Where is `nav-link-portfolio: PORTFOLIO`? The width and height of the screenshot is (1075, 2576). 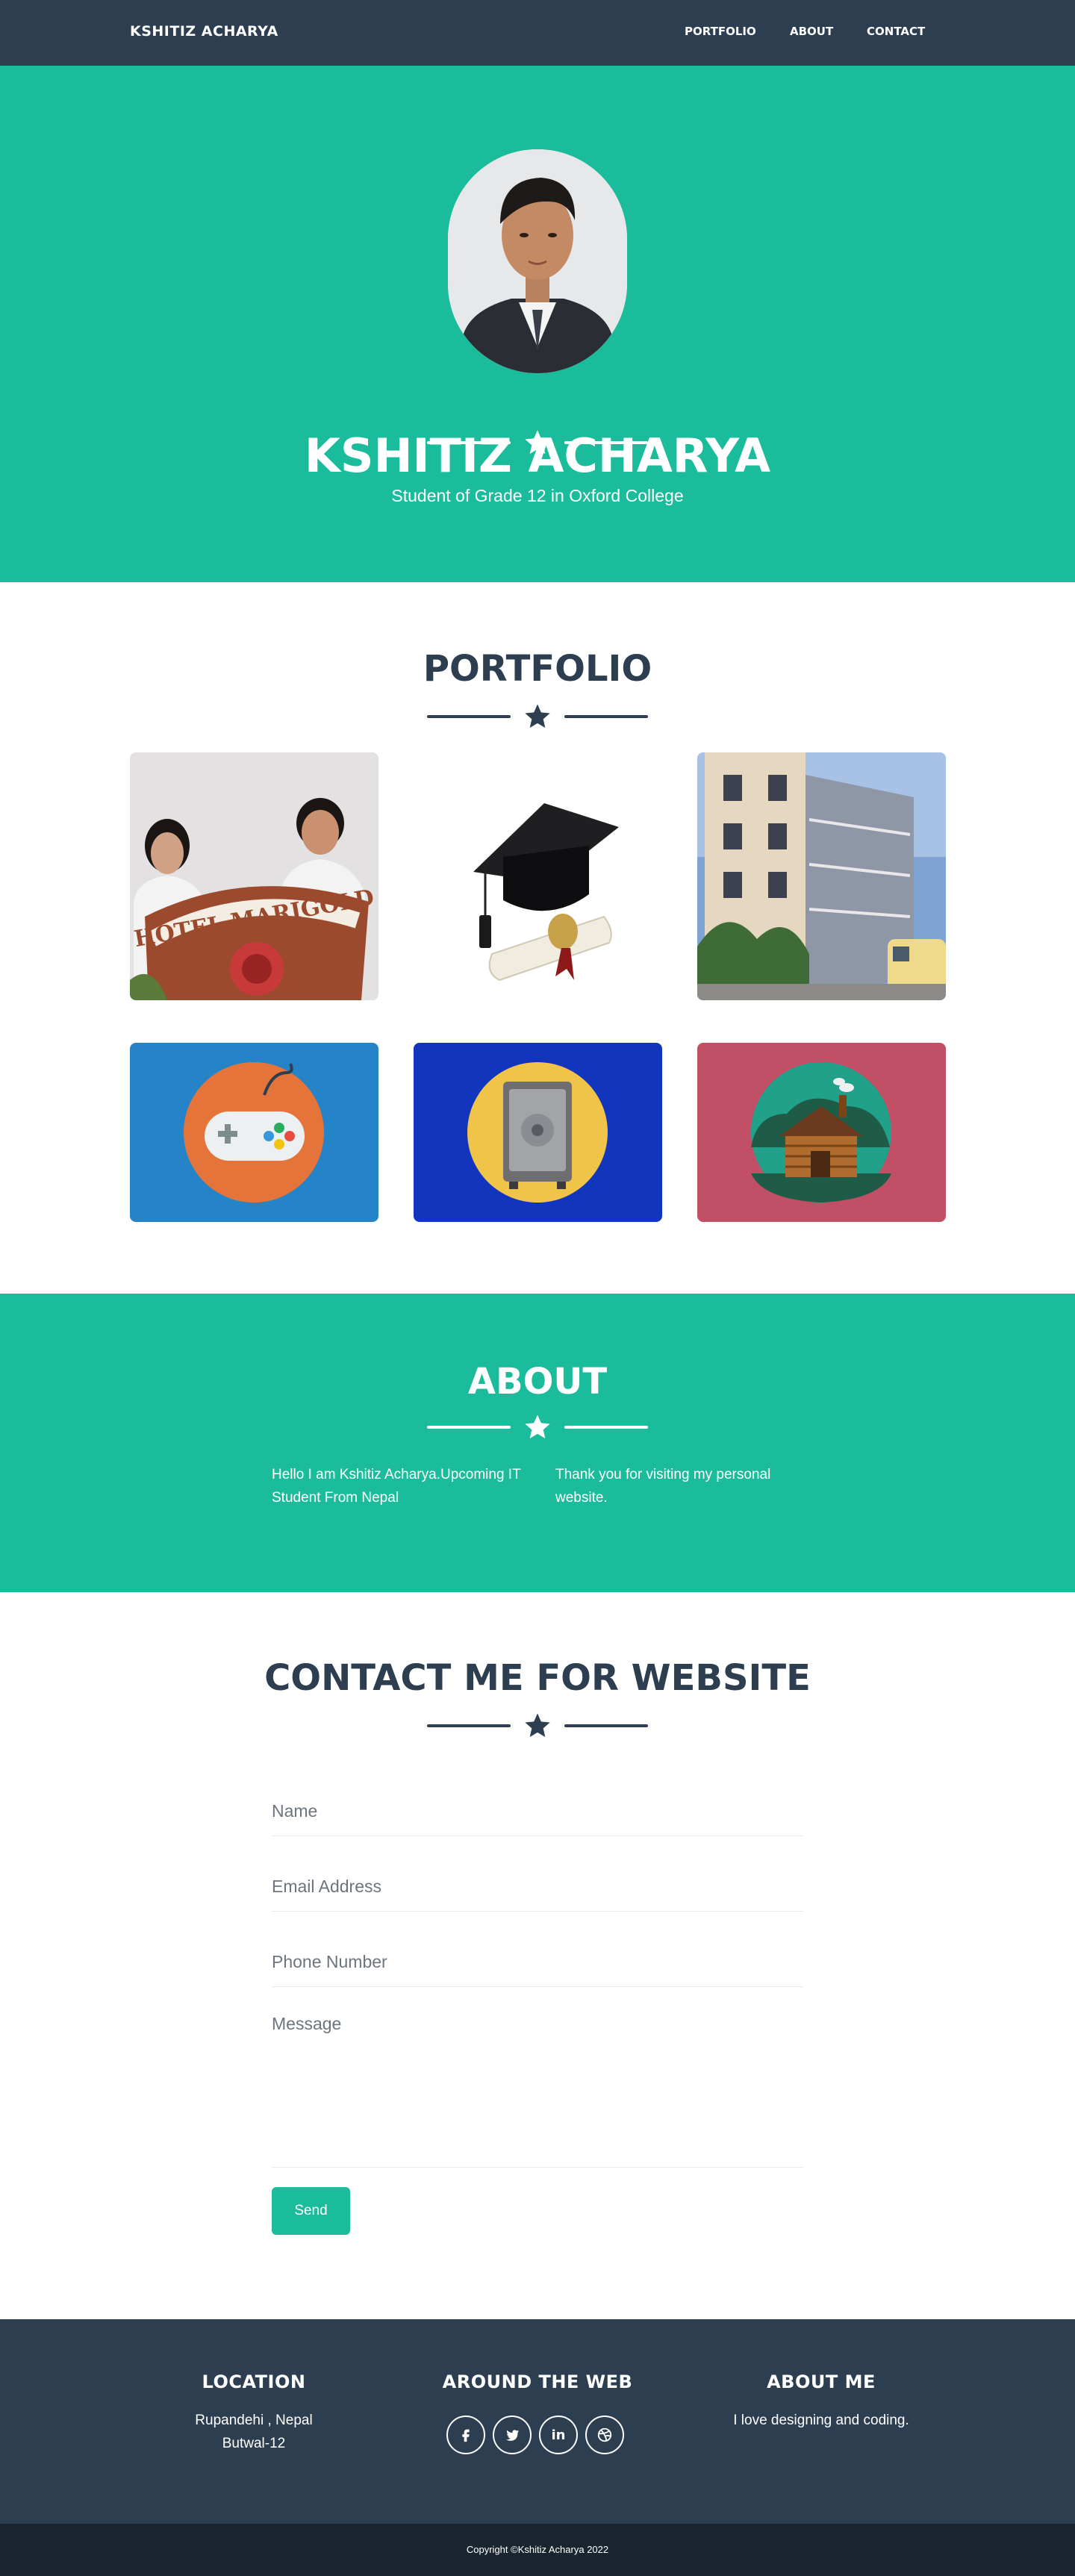 nav-link-portfolio: PORTFOLIO is located at coordinates (720, 31).